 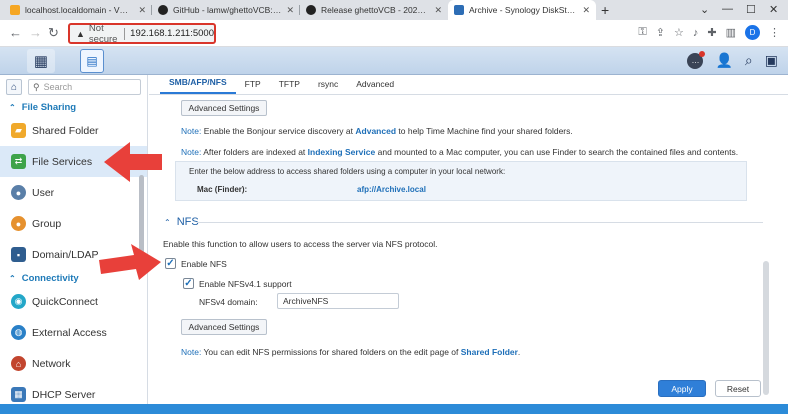 I want to click on red-arrow-file-services, so click(x=133, y=162).